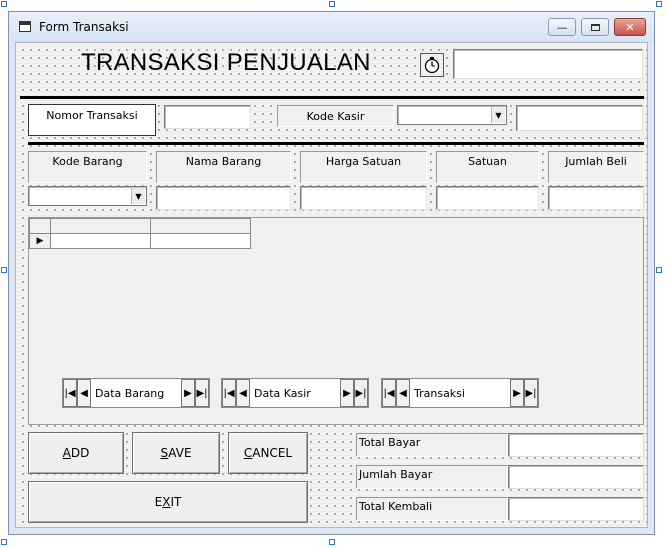 The image size is (667, 548). I want to click on resize-handle-right-mid, so click(659, 270).